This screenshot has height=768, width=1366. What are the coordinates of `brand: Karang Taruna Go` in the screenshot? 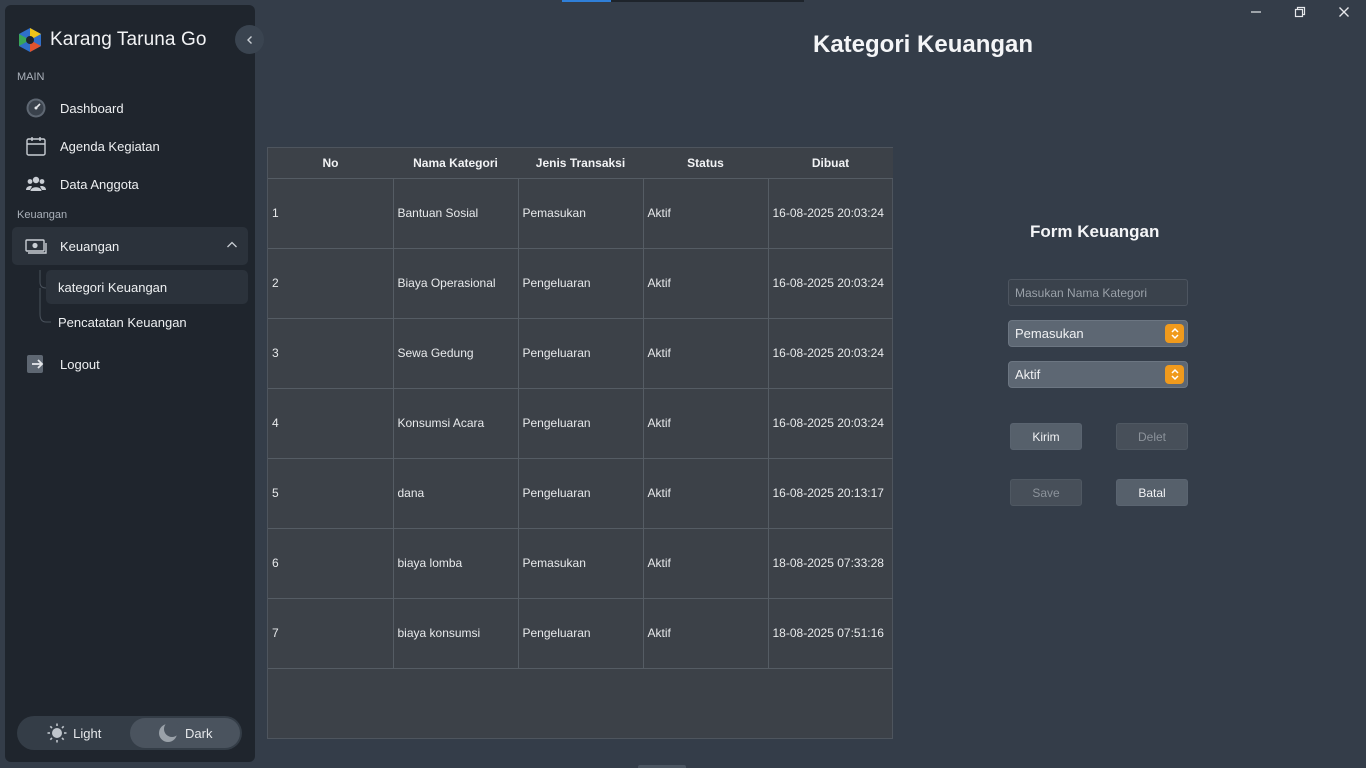 It's located at (112, 40).